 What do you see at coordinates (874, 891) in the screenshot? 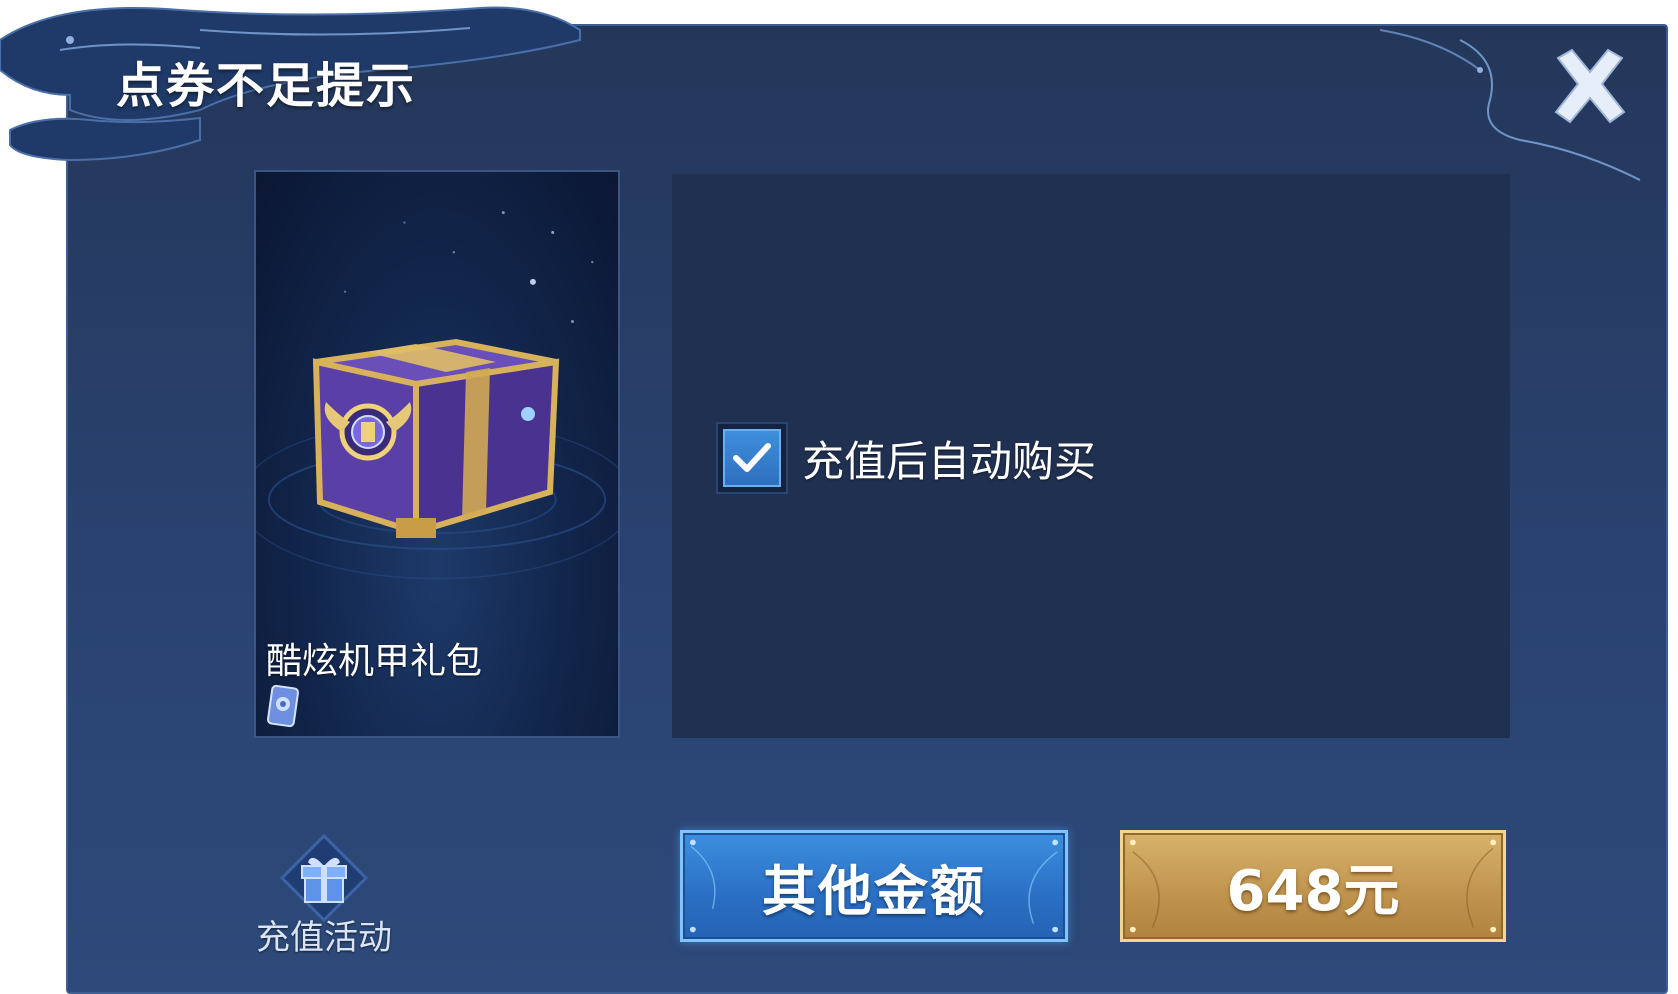
I see `other-amount-label: 其他金额` at bounding box center [874, 891].